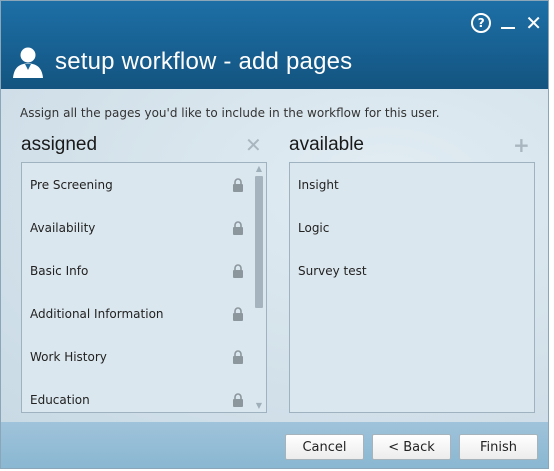 The width and height of the screenshot is (554, 471). Describe the element at coordinates (274, 445) in the screenshot. I see `dialog-footer: Cancel < Back Finish` at that location.